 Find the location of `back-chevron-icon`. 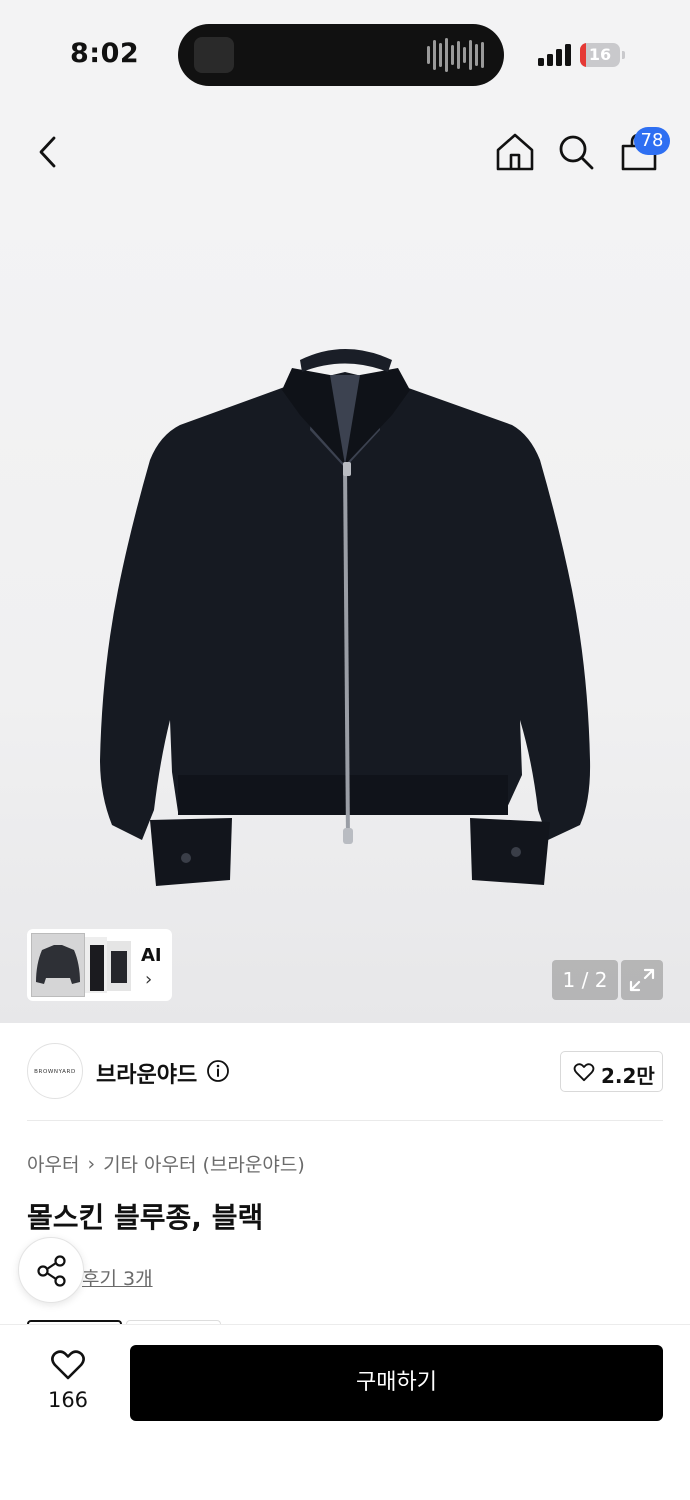

back-chevron-icon is located at coordinates (48, 152).